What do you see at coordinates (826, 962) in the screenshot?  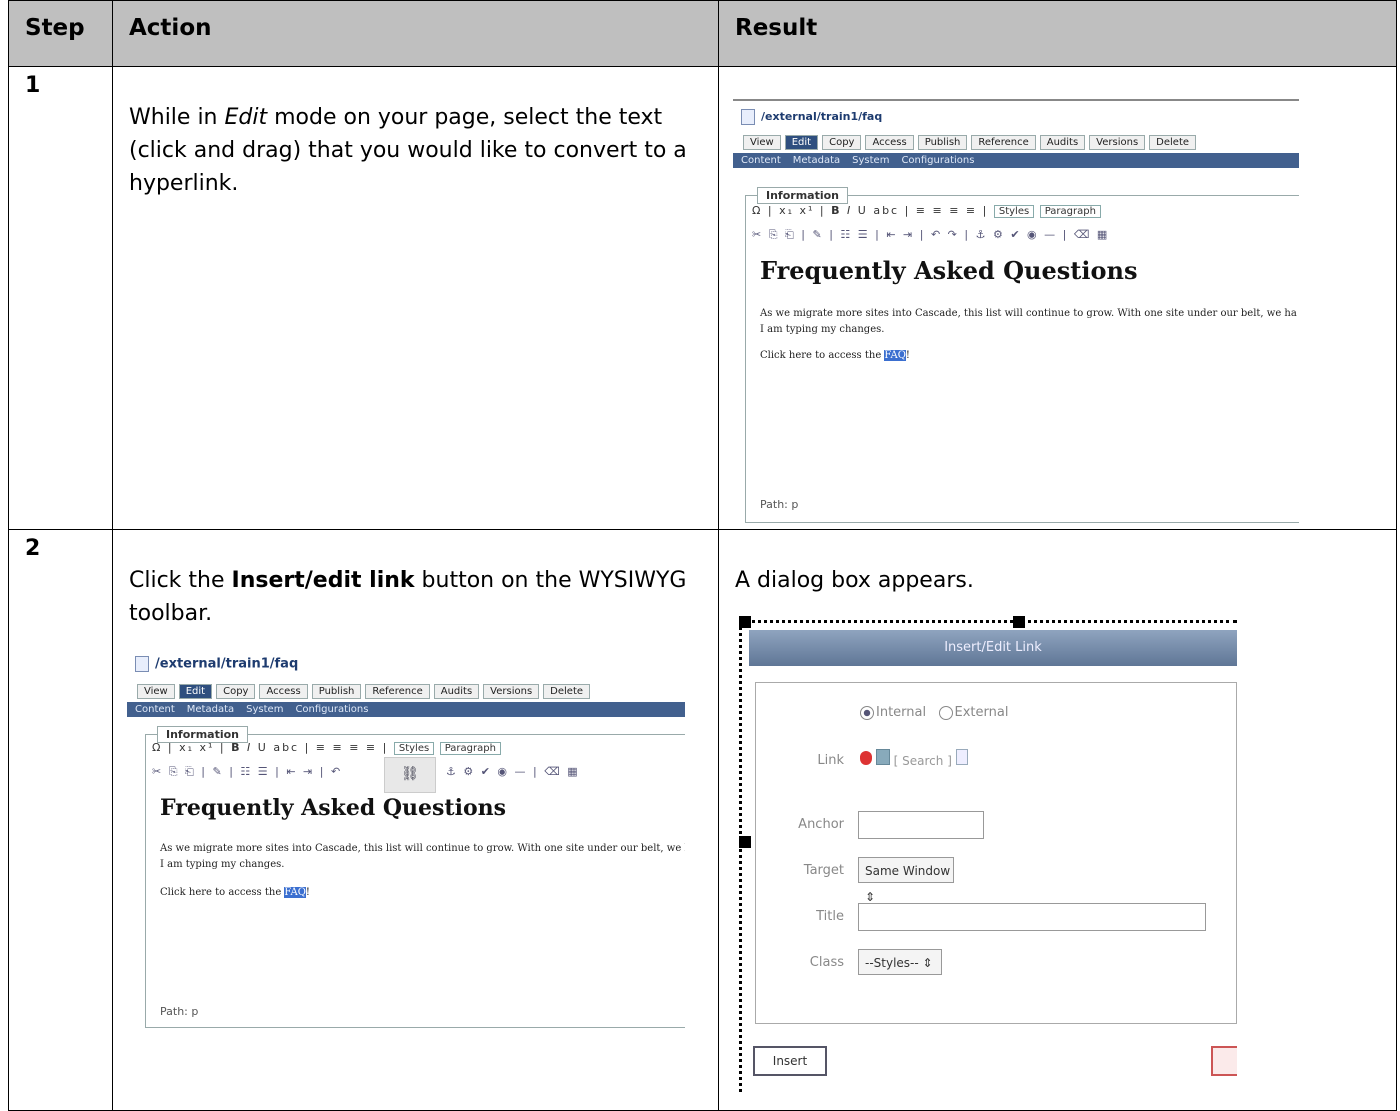 I see `class-label: Class` at bounding box center [826, 962].